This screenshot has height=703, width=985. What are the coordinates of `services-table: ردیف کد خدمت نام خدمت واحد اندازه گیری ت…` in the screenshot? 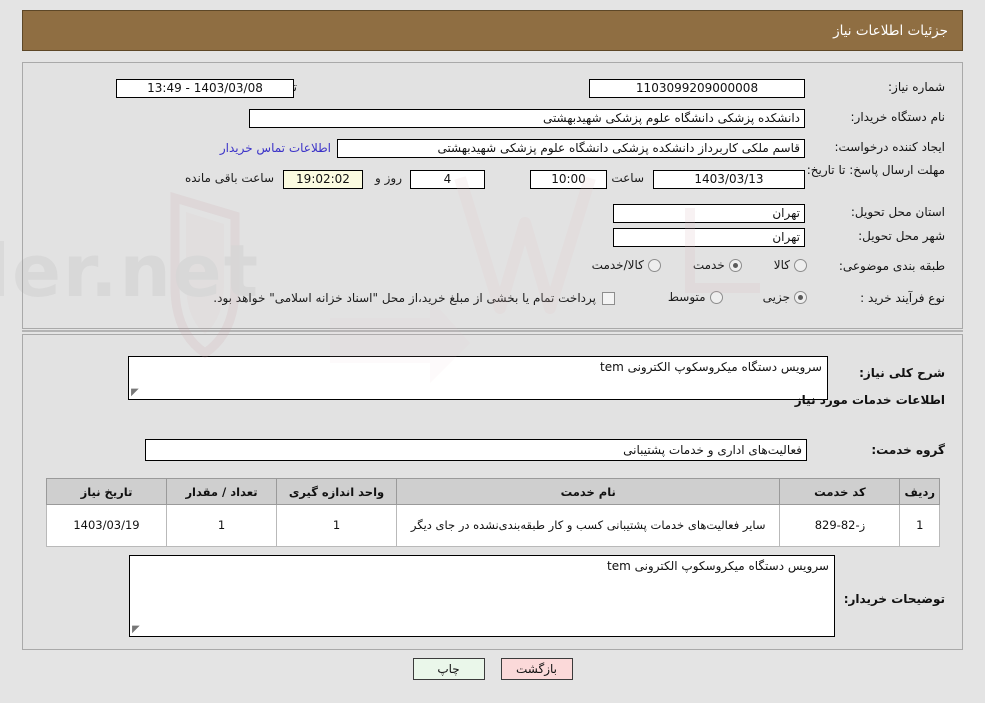 It's located at (493, 512).